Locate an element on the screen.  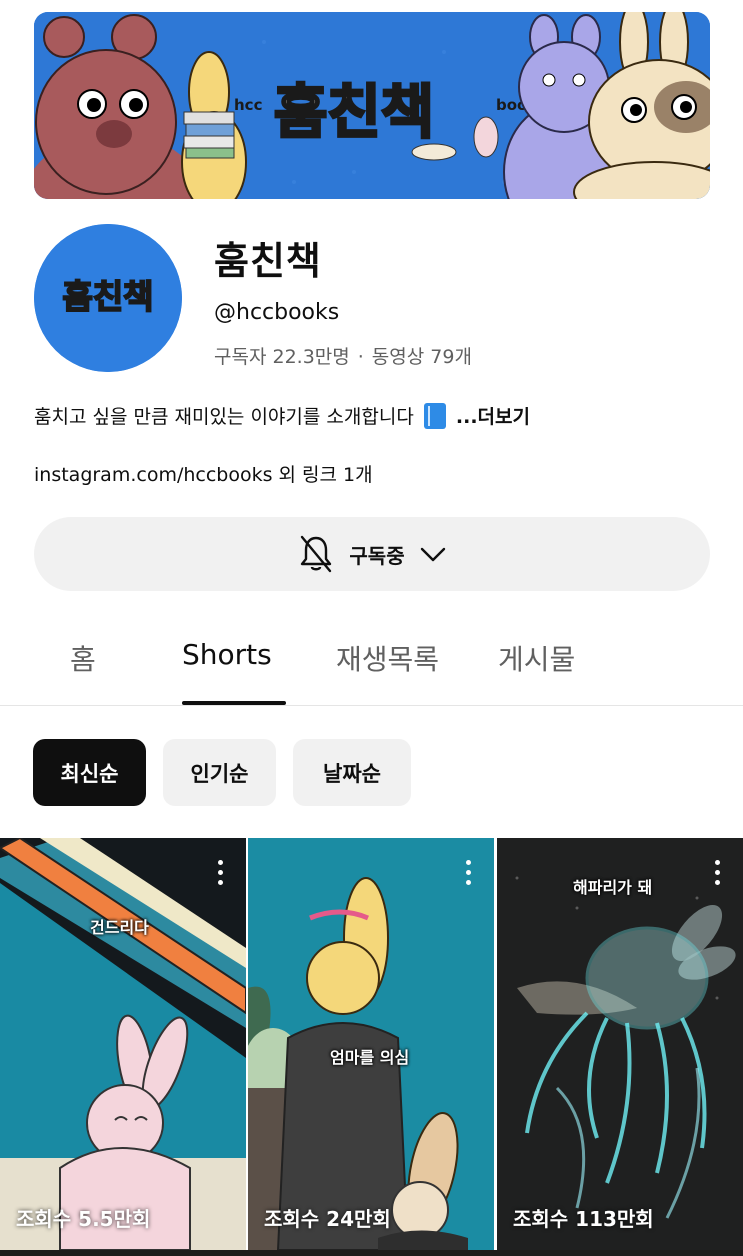
short-thumbnail: 건드리다 조회수 5.5만회 is located at coordinates (123, 1044).